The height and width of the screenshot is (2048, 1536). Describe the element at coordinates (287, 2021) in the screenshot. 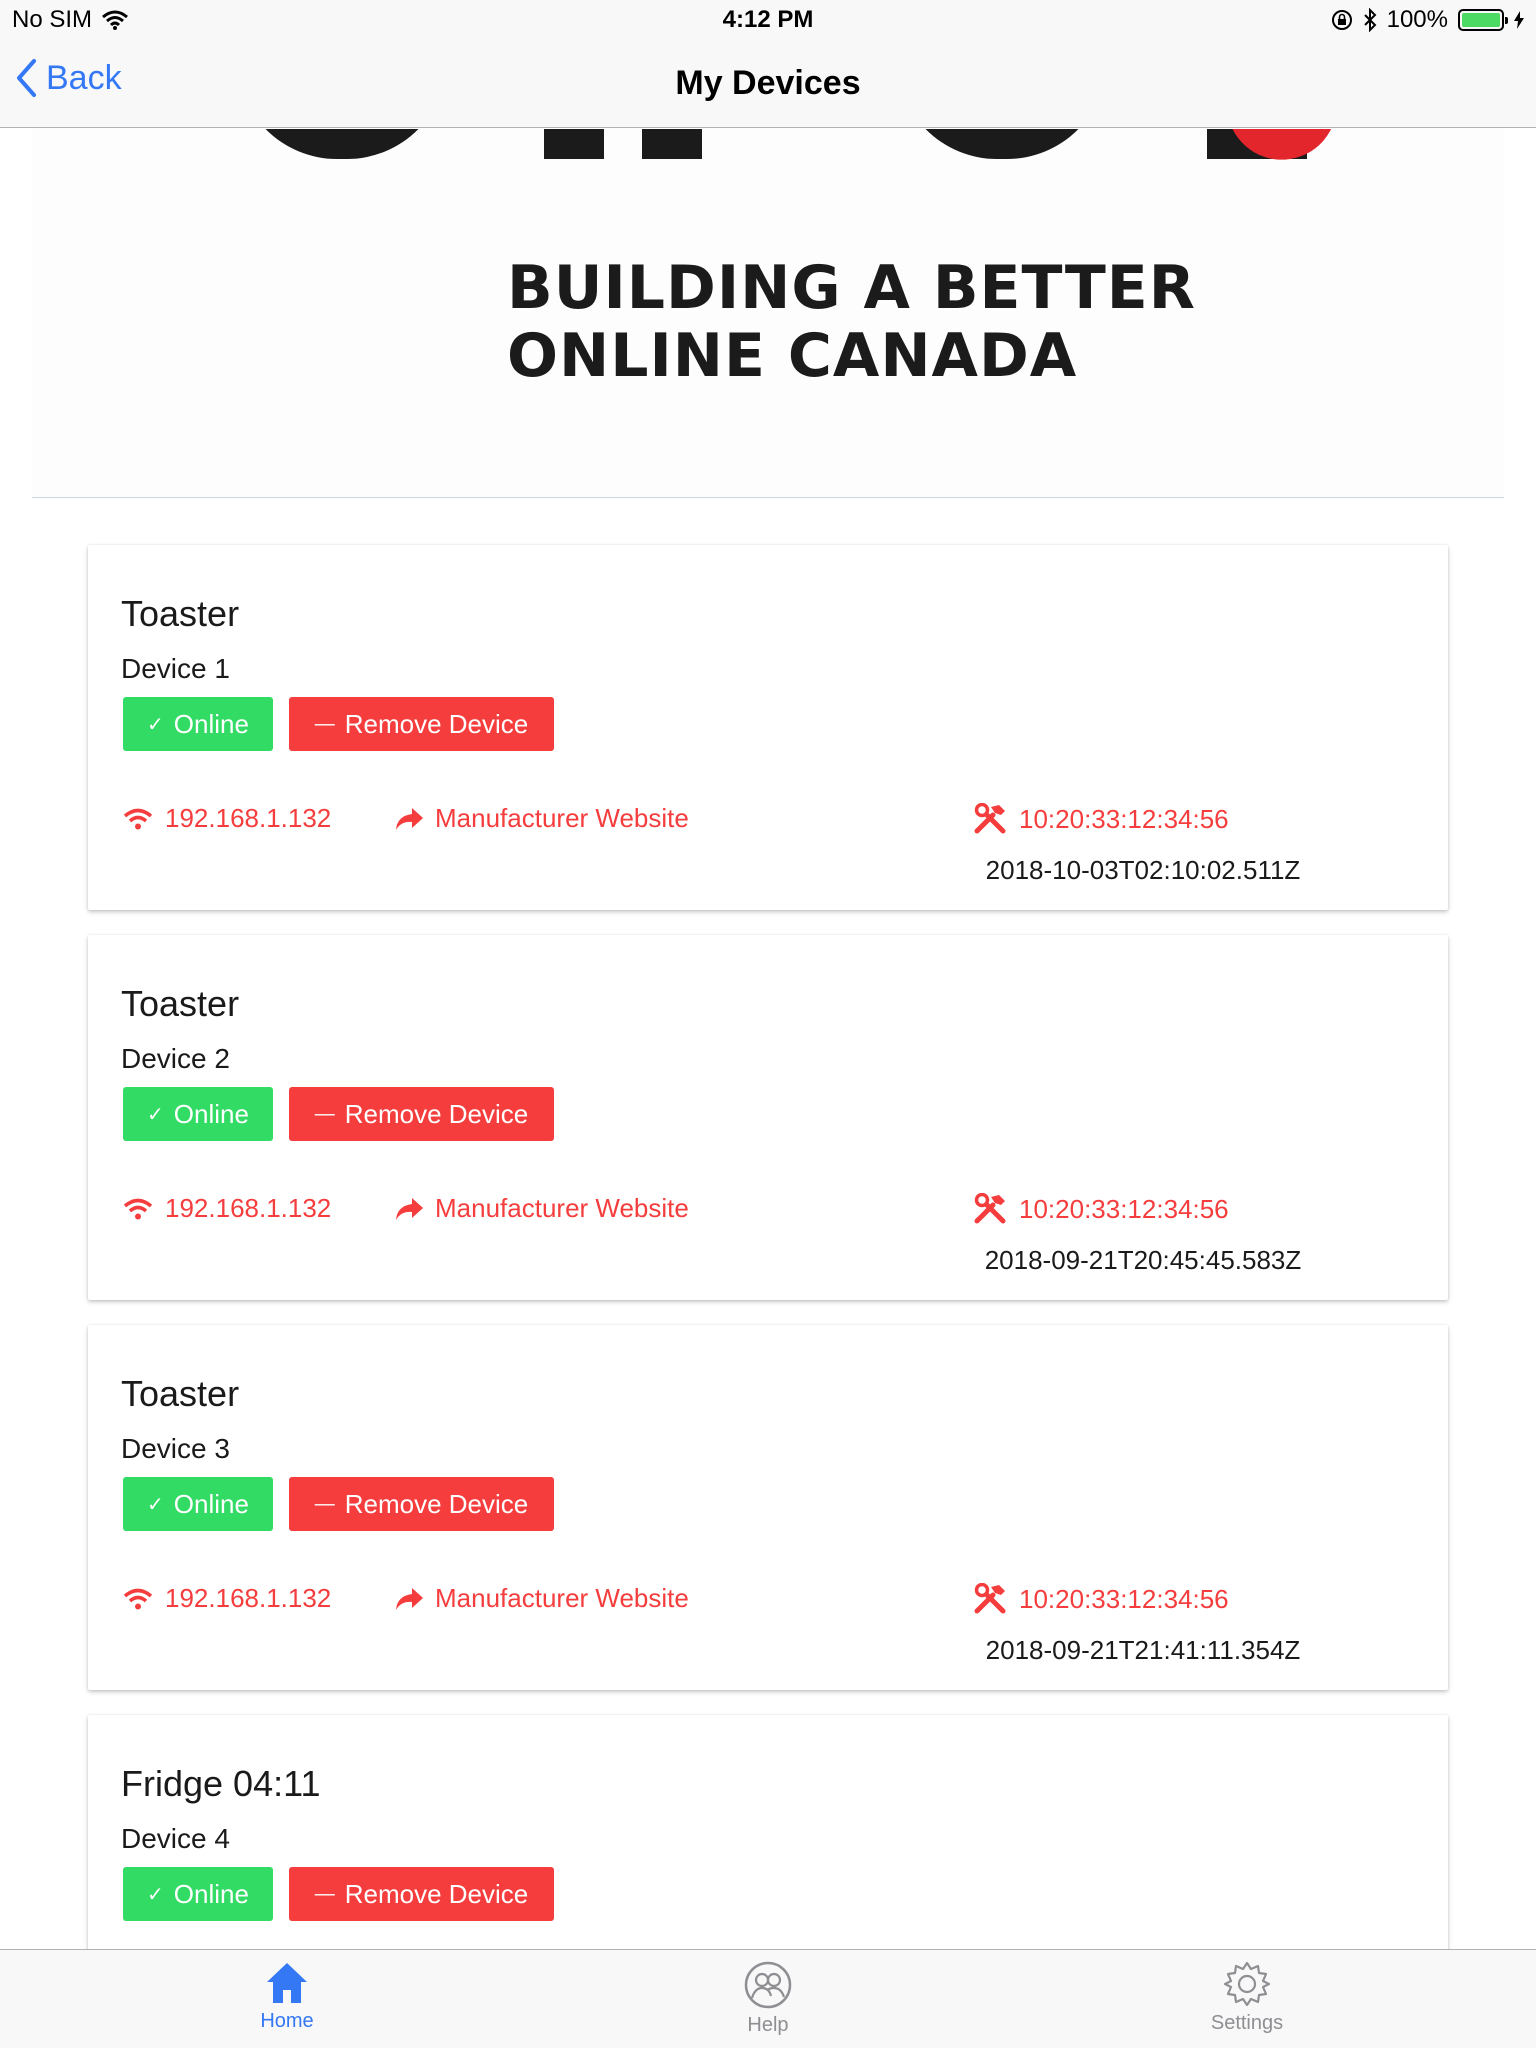

I see `tab-label: Home` at that location.